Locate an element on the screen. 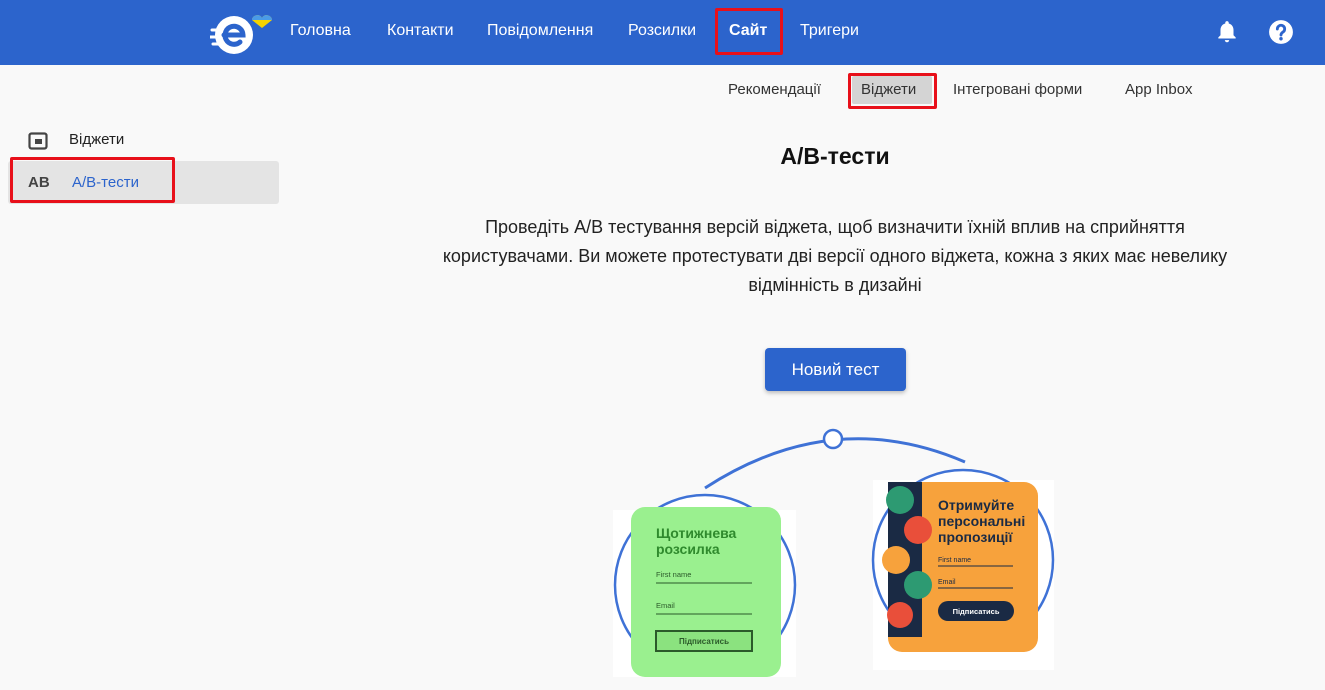 Image resolution: width=1325 pixels, height=690 pixels. nav-item-messages: Повідомлення is located at coordinates (540, 31).